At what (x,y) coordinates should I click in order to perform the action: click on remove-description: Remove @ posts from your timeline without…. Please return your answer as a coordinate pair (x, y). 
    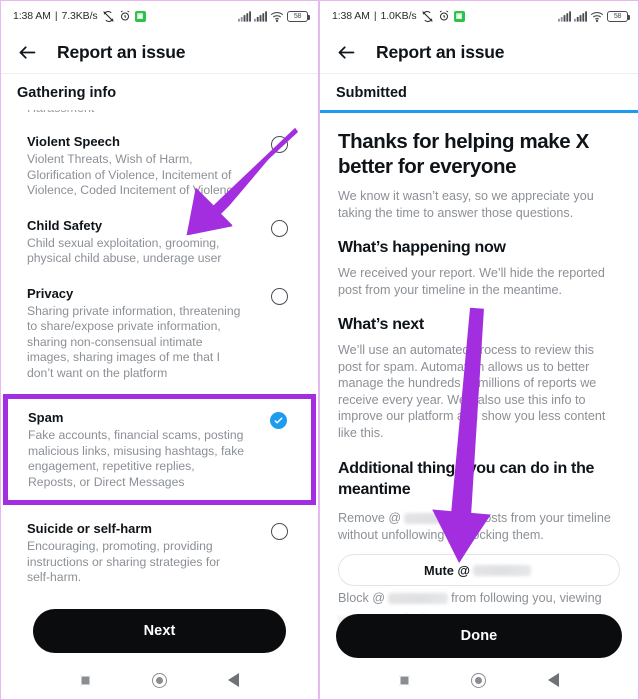
    Looking at the image, I should click on (479, 527).